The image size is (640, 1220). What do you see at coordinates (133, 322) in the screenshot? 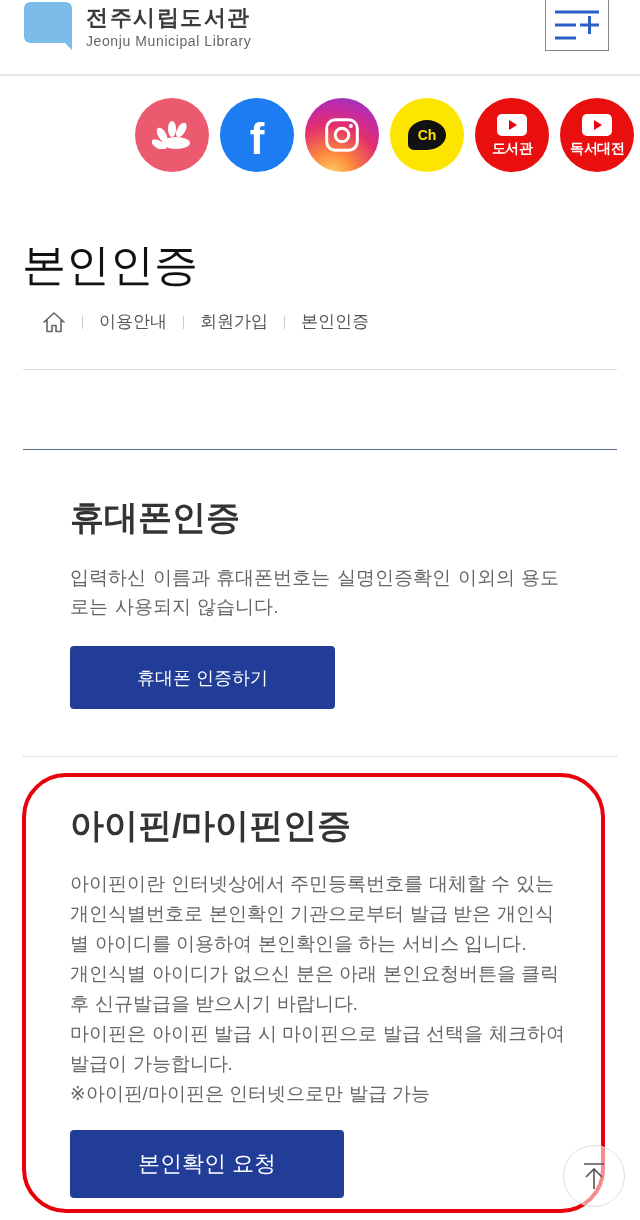
I see `breadcrumb-link: 이용안내` at bounding box center [133, 322].